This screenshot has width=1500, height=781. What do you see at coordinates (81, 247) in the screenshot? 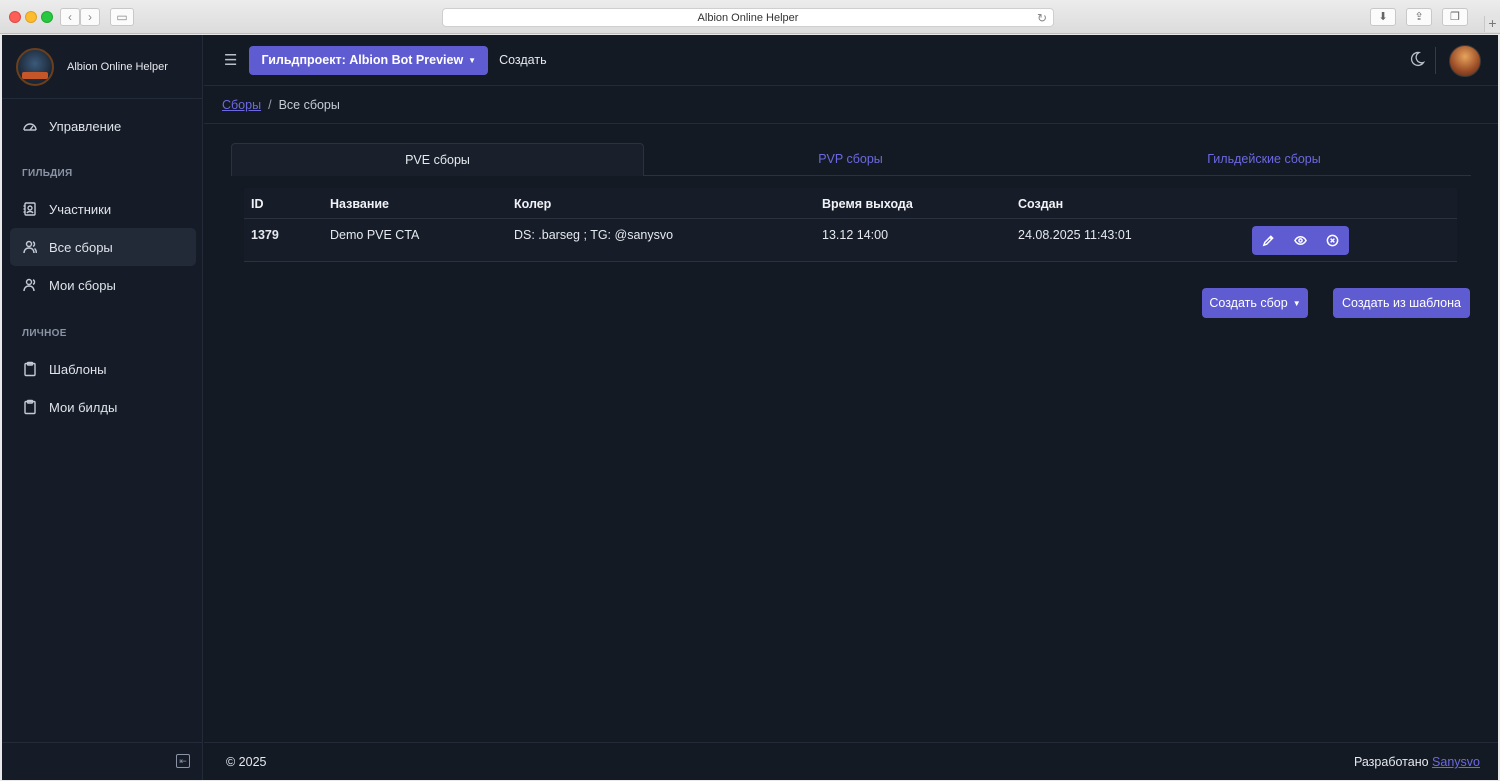
I see `sidebar-item-label: Все сборы` at bounding box center [81, 247].